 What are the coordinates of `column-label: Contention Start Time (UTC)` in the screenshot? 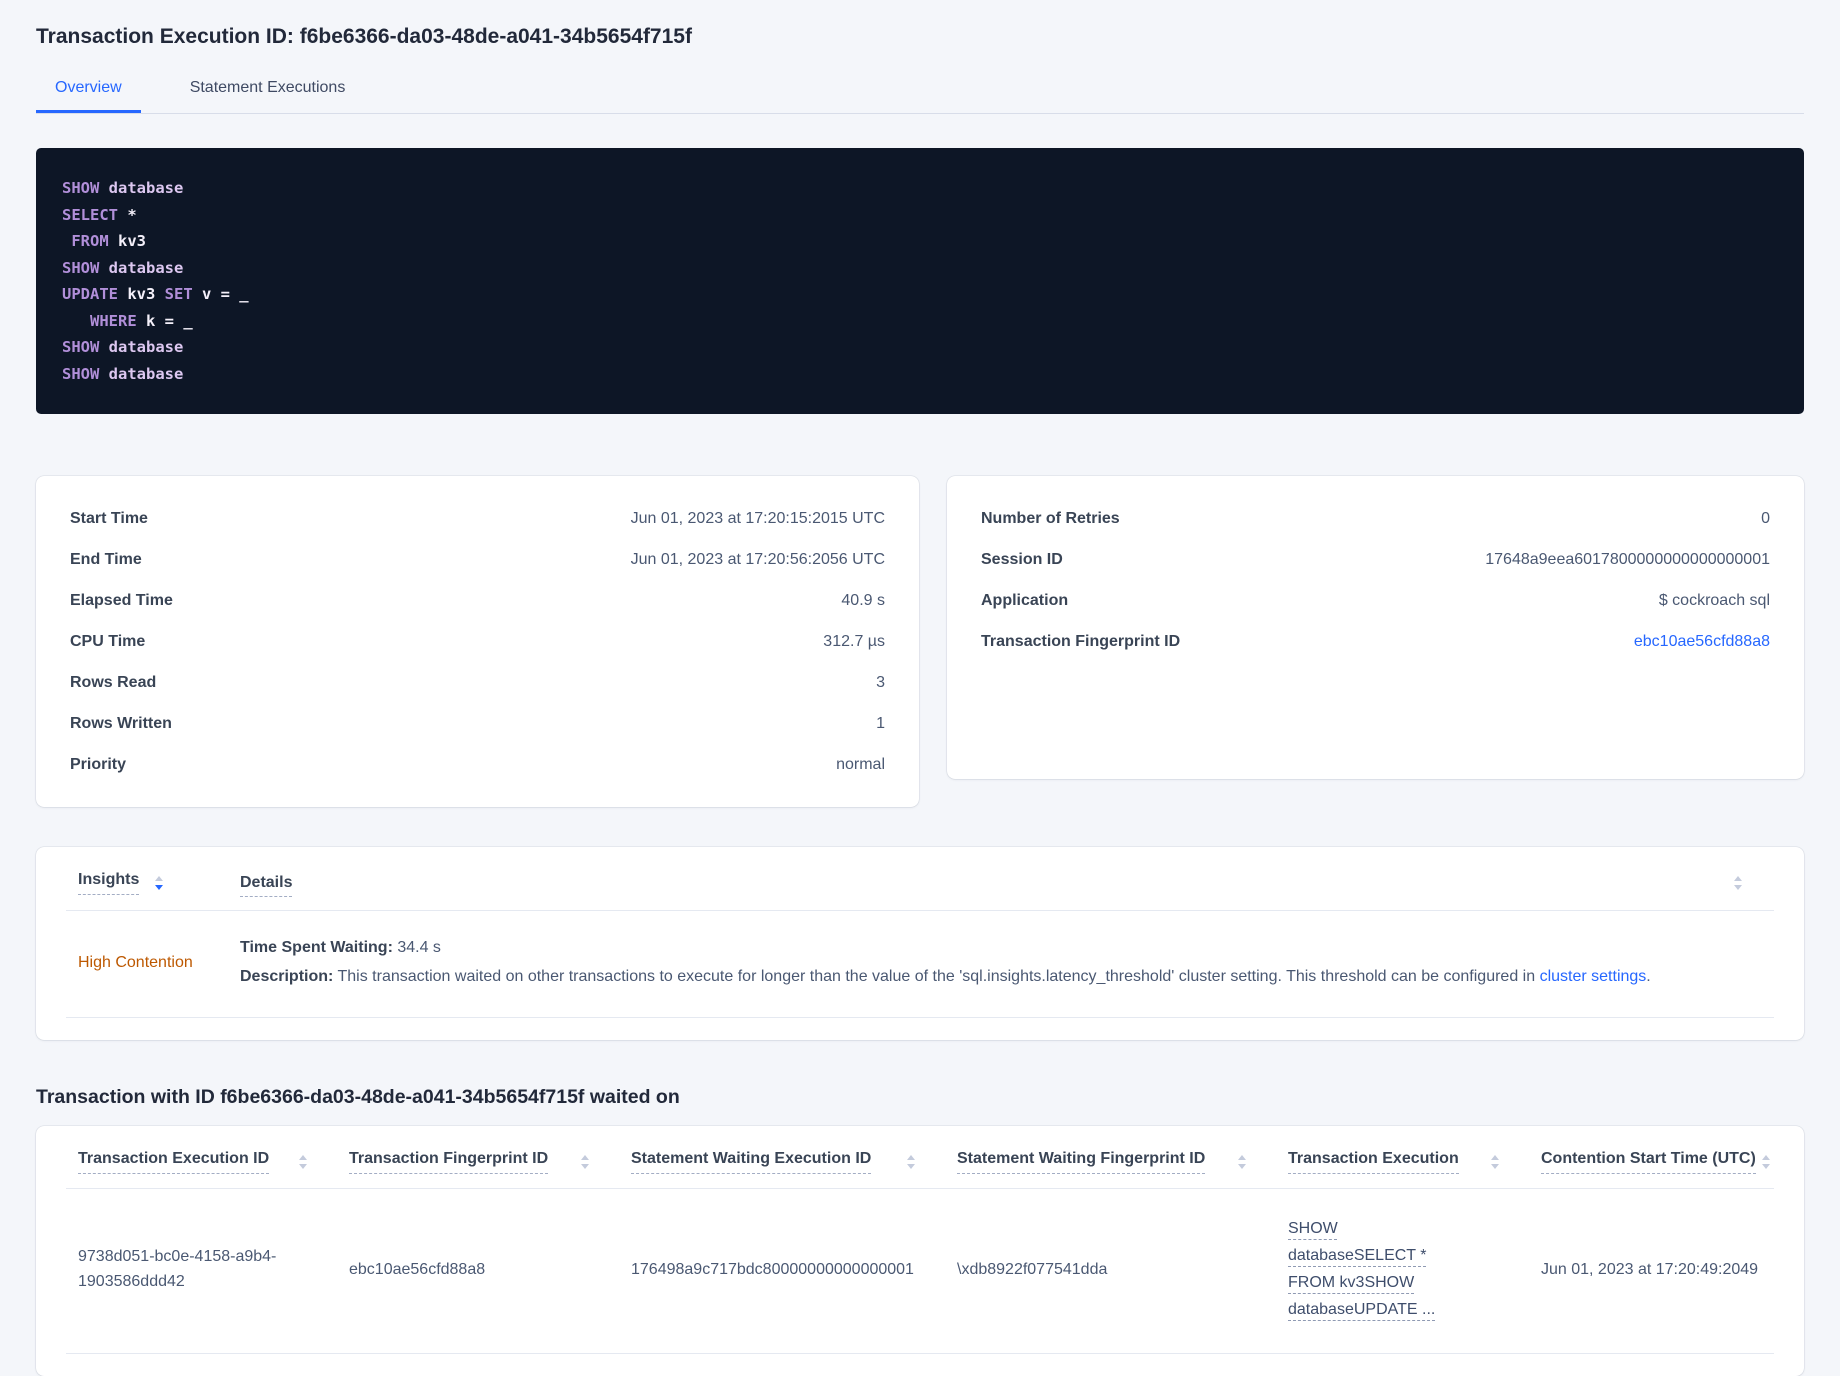 It's located at (1648, 1162).